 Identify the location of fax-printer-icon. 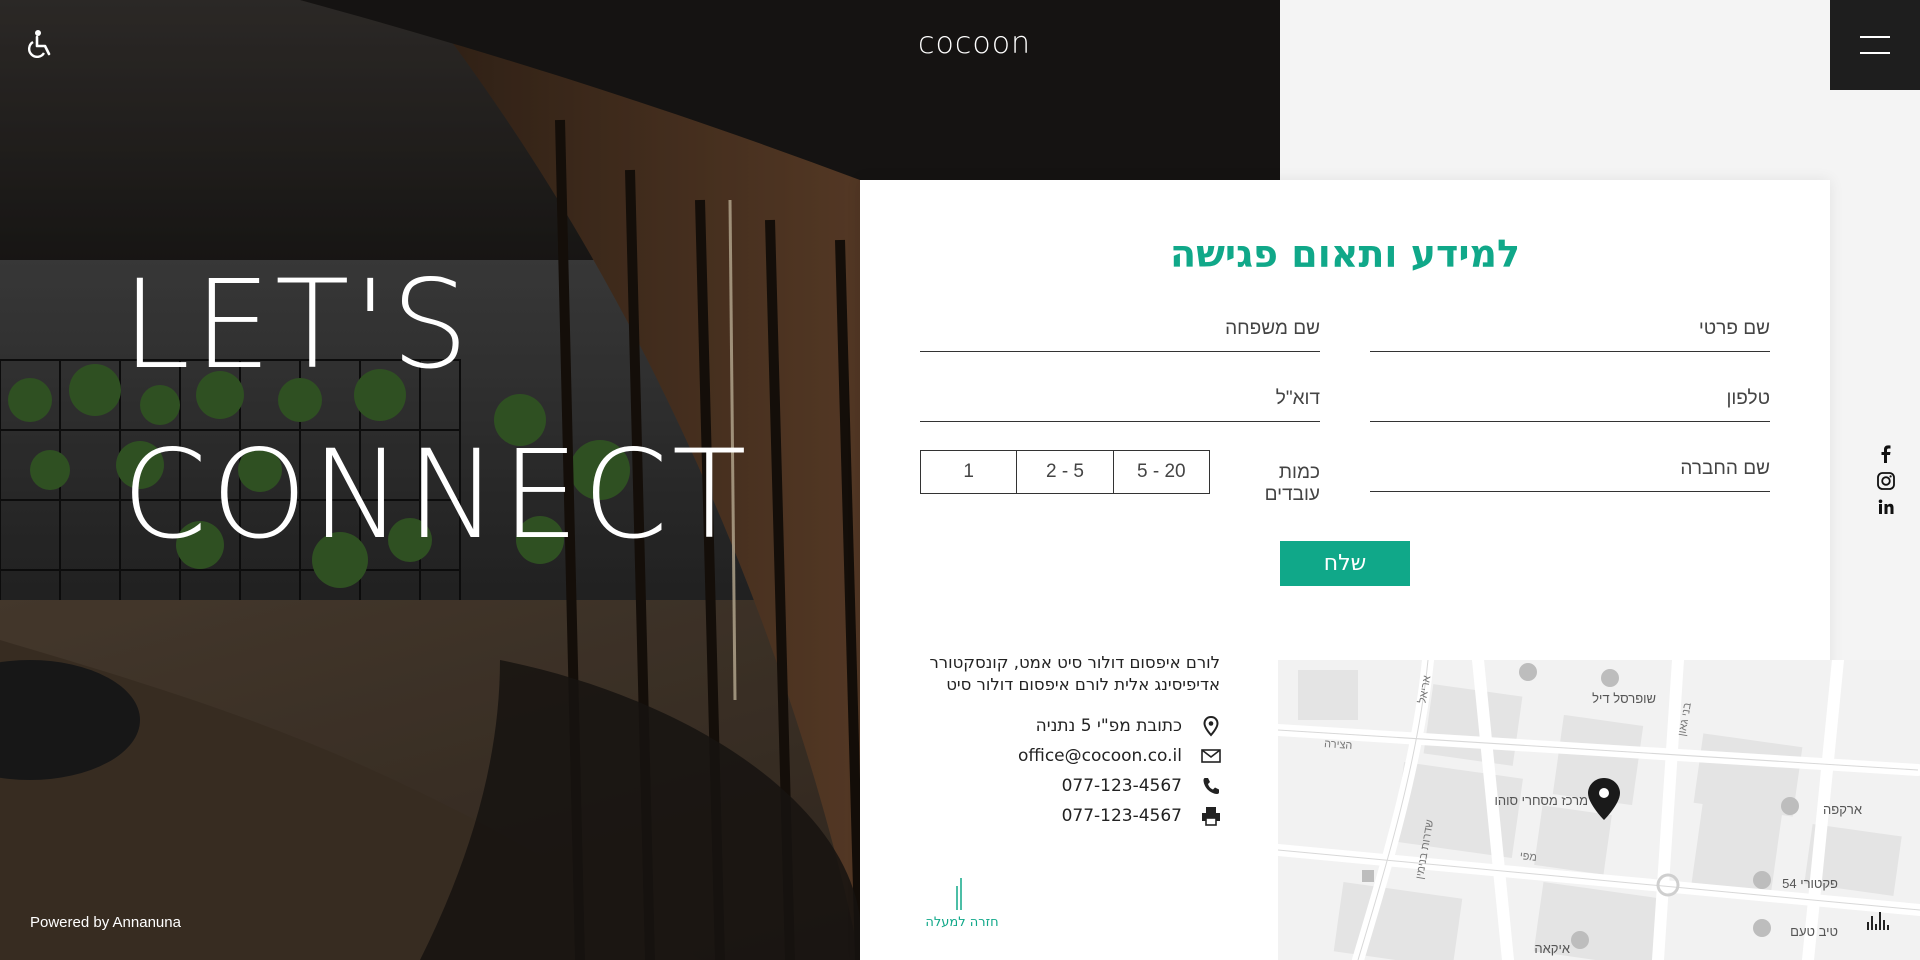
(1211, 816).